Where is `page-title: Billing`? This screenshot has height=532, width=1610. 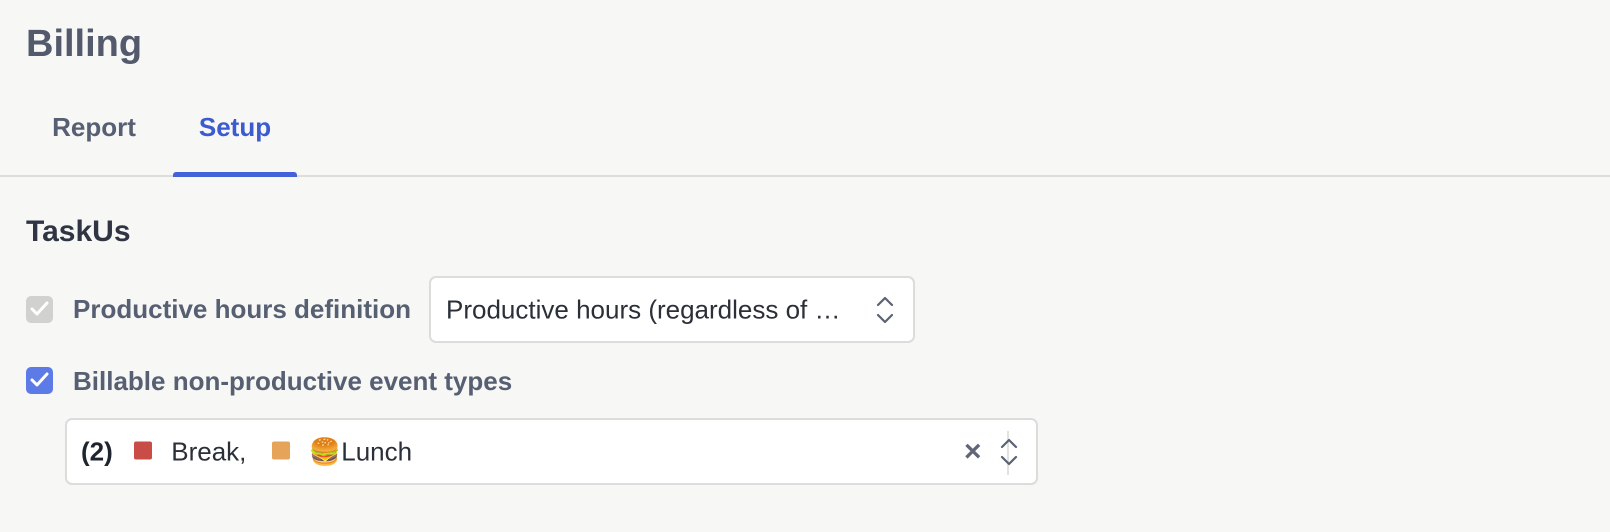 page-title: Billing is located at coordinates (84, 44).